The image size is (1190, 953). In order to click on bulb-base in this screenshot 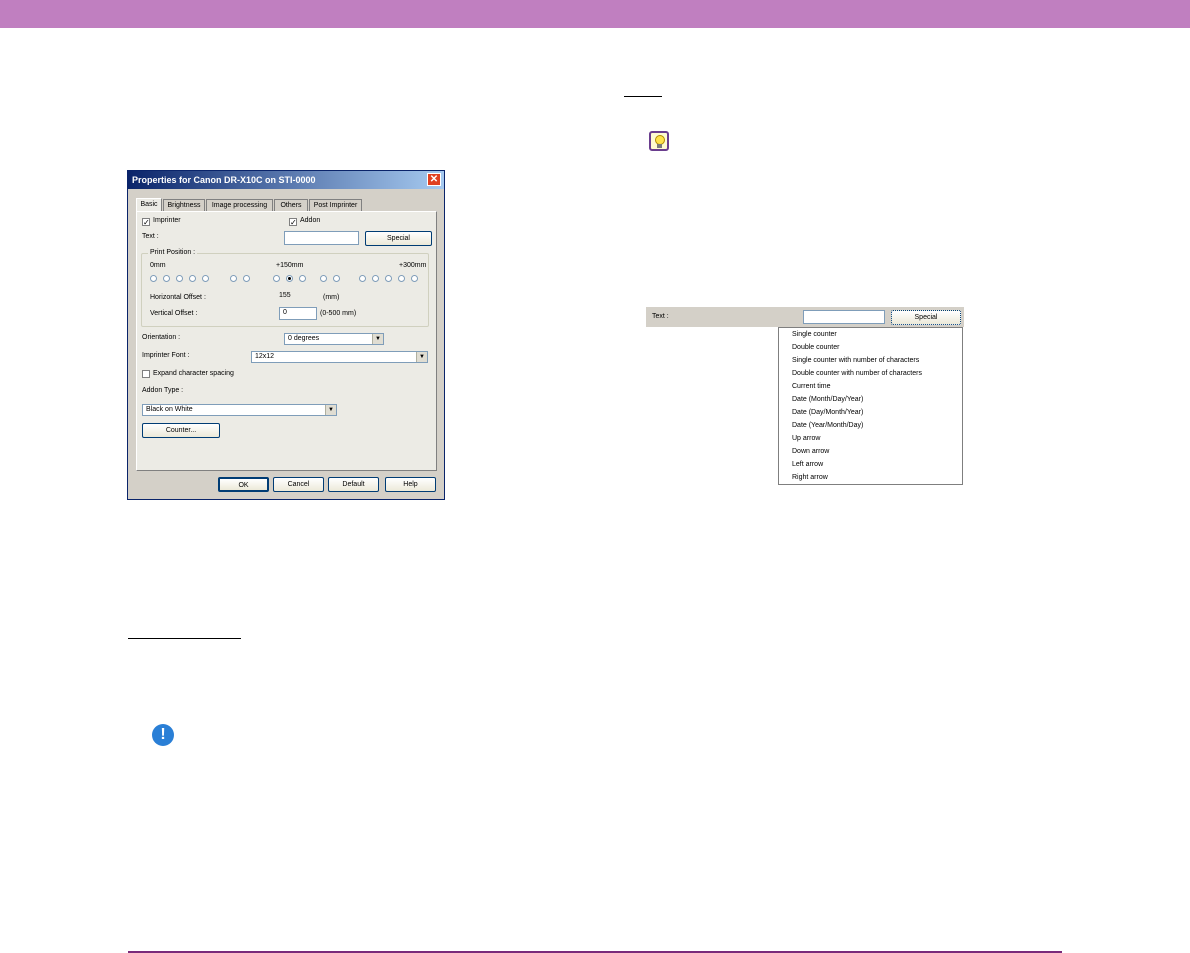, I will do `click(659, 146)`.